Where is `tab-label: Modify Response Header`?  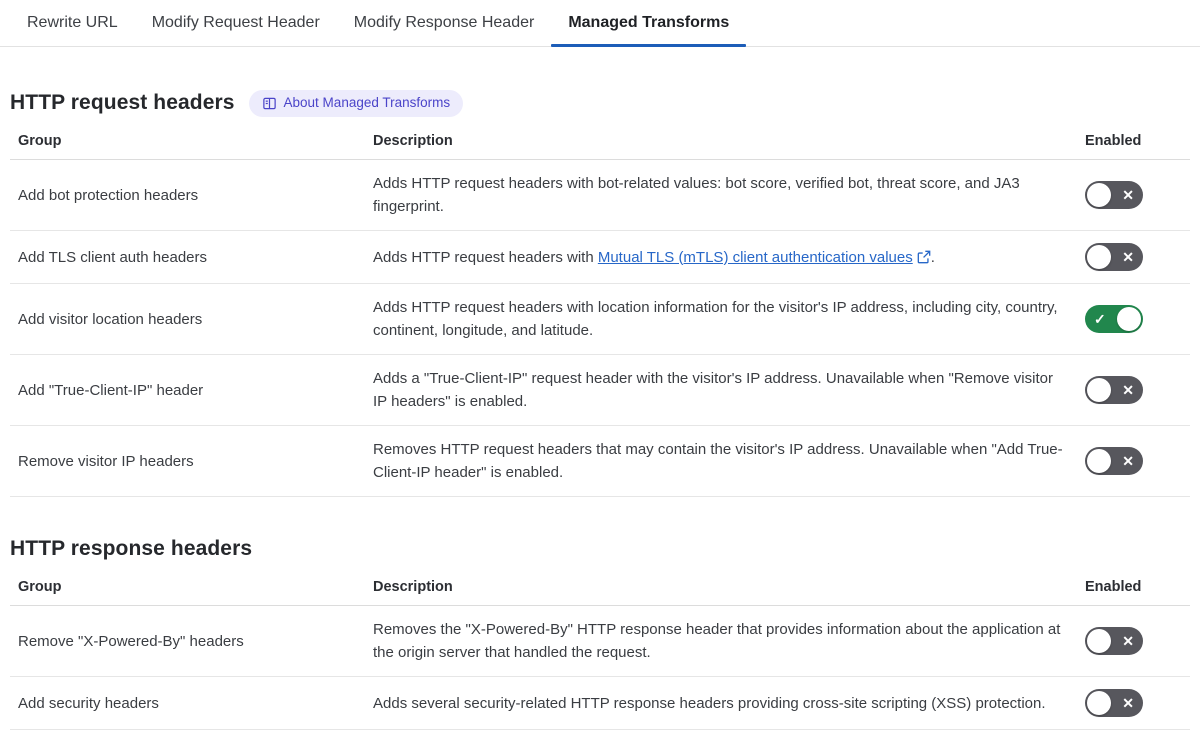 tab-label: Modify Response Header is located at coordinates (444, 22).